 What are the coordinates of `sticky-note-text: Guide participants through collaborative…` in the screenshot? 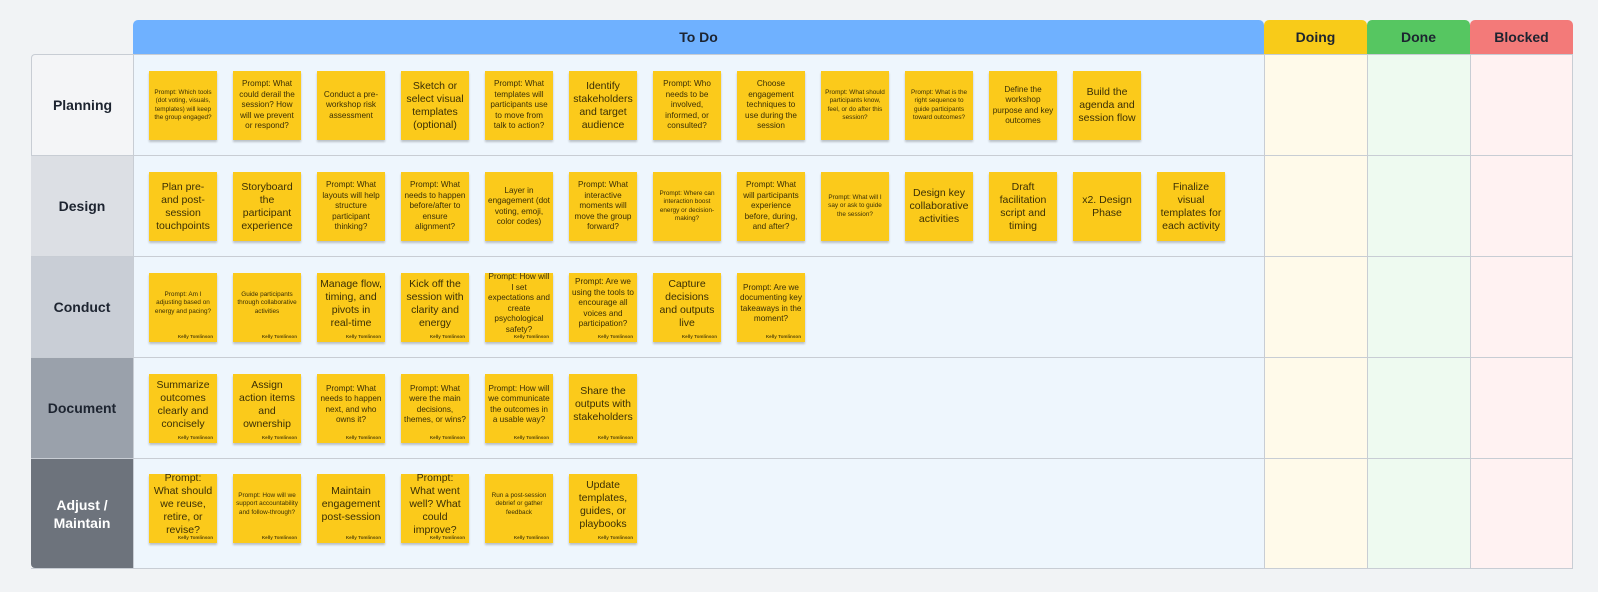 It's located at (267, 302).